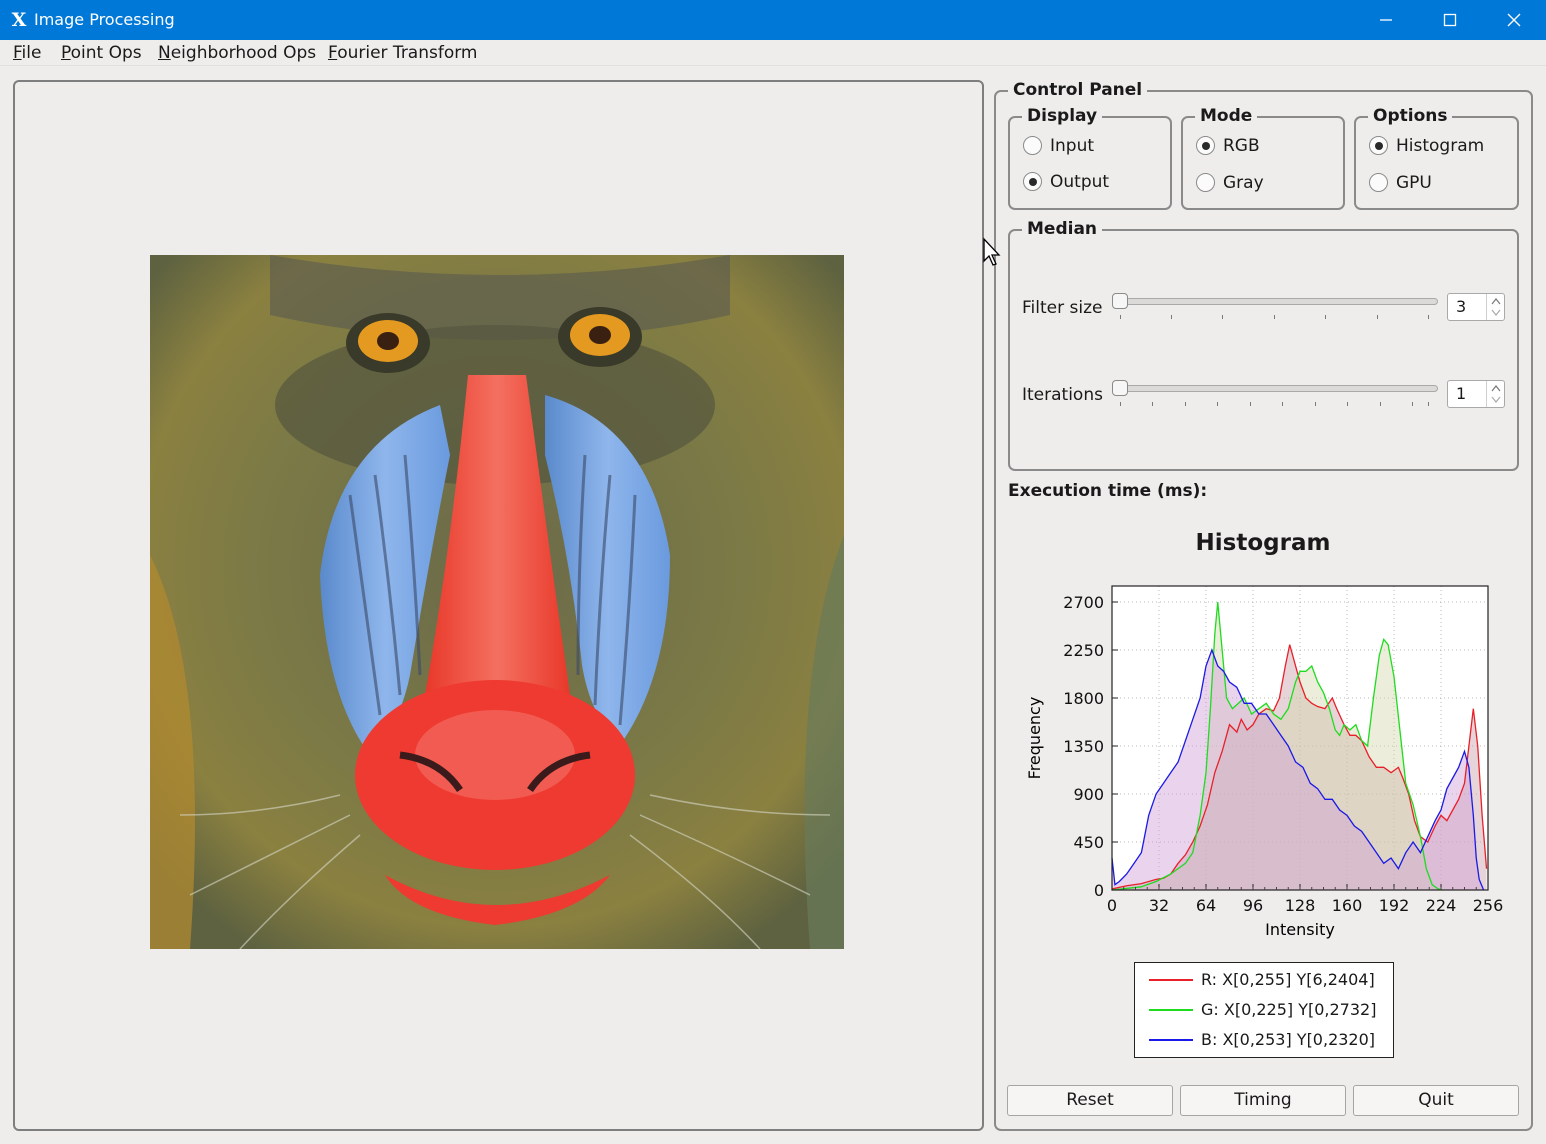  What do you see at coordinates (1206, 905) in the screenshot?
I see `x-tick-label: 64` at bounding box center [1206, 905].